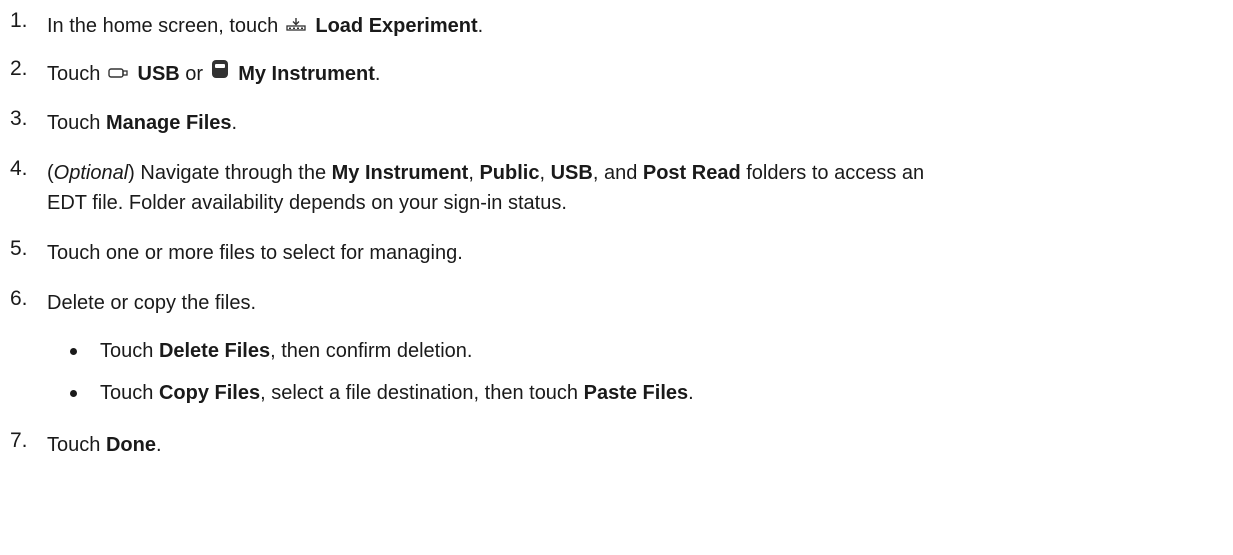 The width and height of the screenshot is (1233, 555). I want to click on step-text: Touch Done., so click(635, 445).